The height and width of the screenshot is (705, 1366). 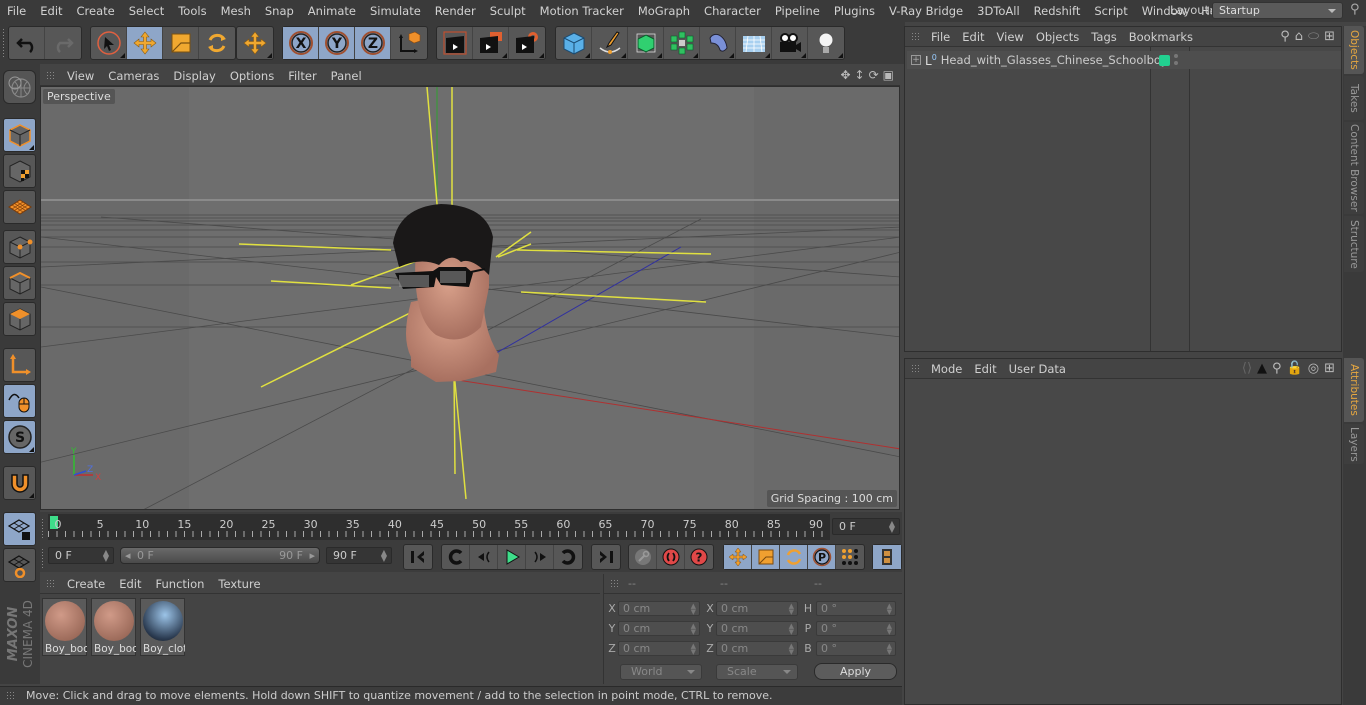 I want to click on object-name: Head_with_Glasses_Chinese_Schoolboy, so click(x=1054, y=60).